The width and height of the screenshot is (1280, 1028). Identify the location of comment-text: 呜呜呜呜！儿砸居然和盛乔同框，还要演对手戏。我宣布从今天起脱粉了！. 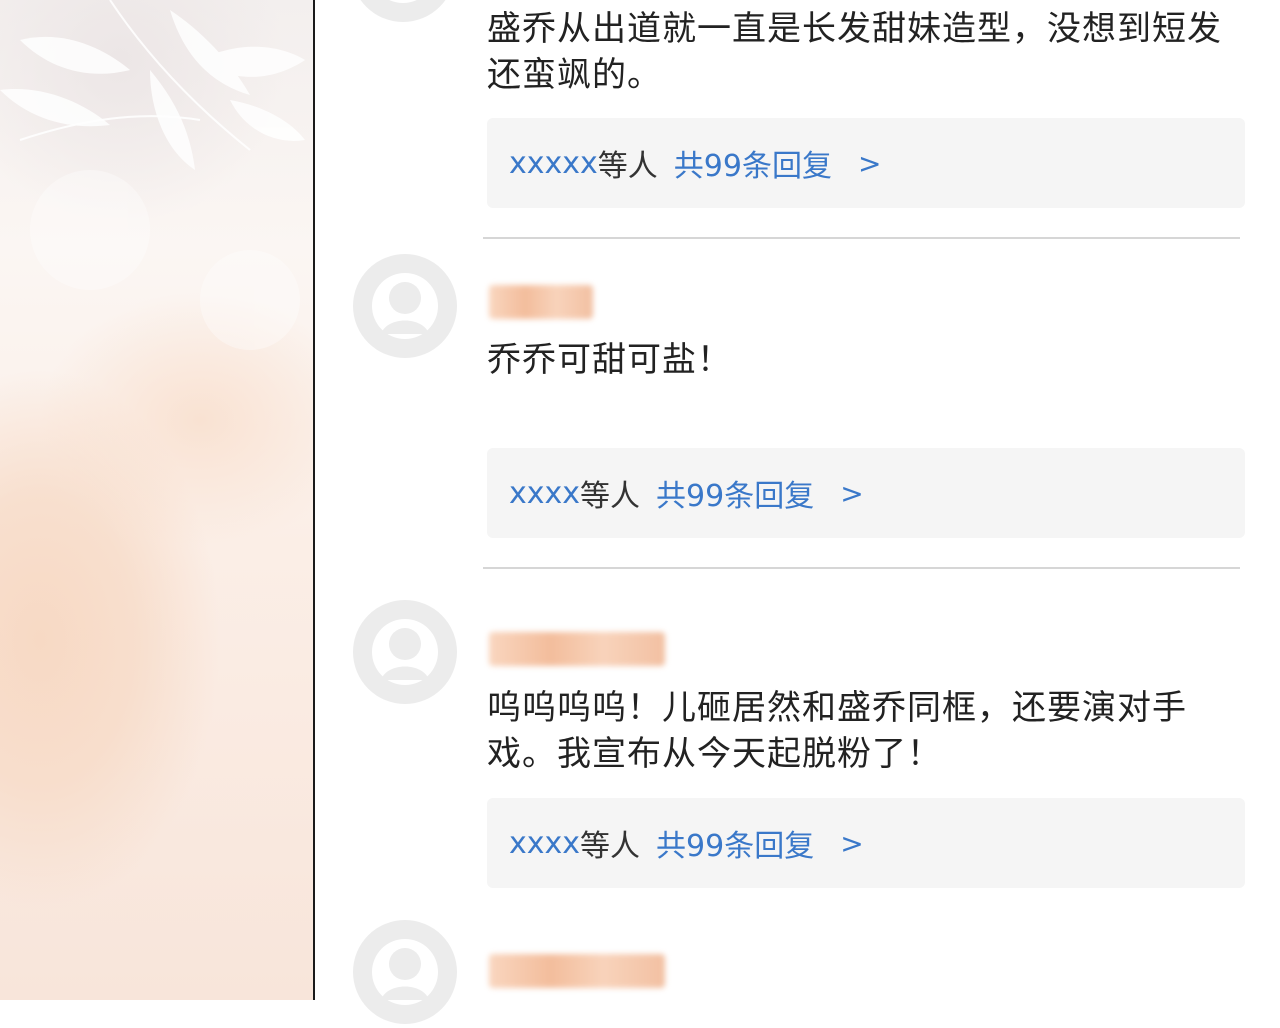
(837, 731).